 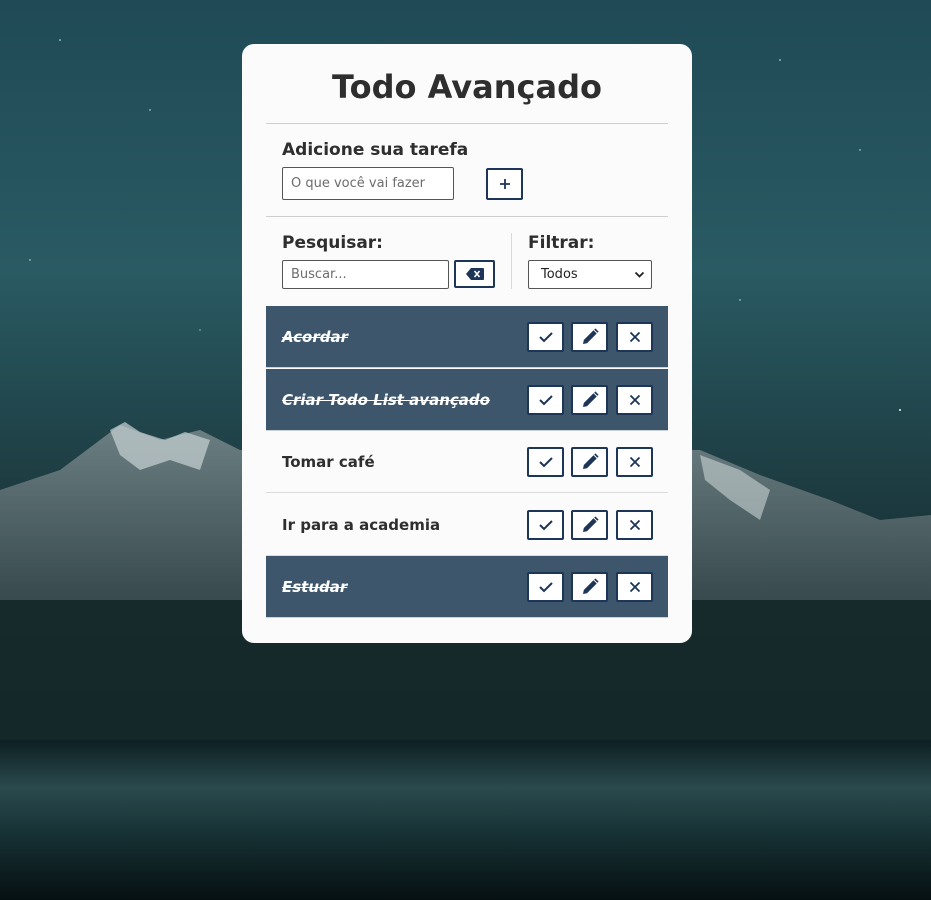 I want to click on filter-label: Filtrar:, so click(x=561, y=243).